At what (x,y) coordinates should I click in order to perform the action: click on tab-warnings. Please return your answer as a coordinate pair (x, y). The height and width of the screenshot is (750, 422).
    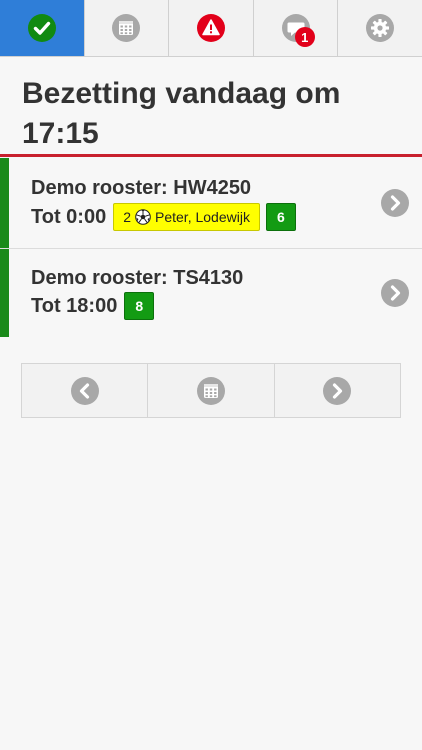
    Looking at the image, I should click on (211, 28).